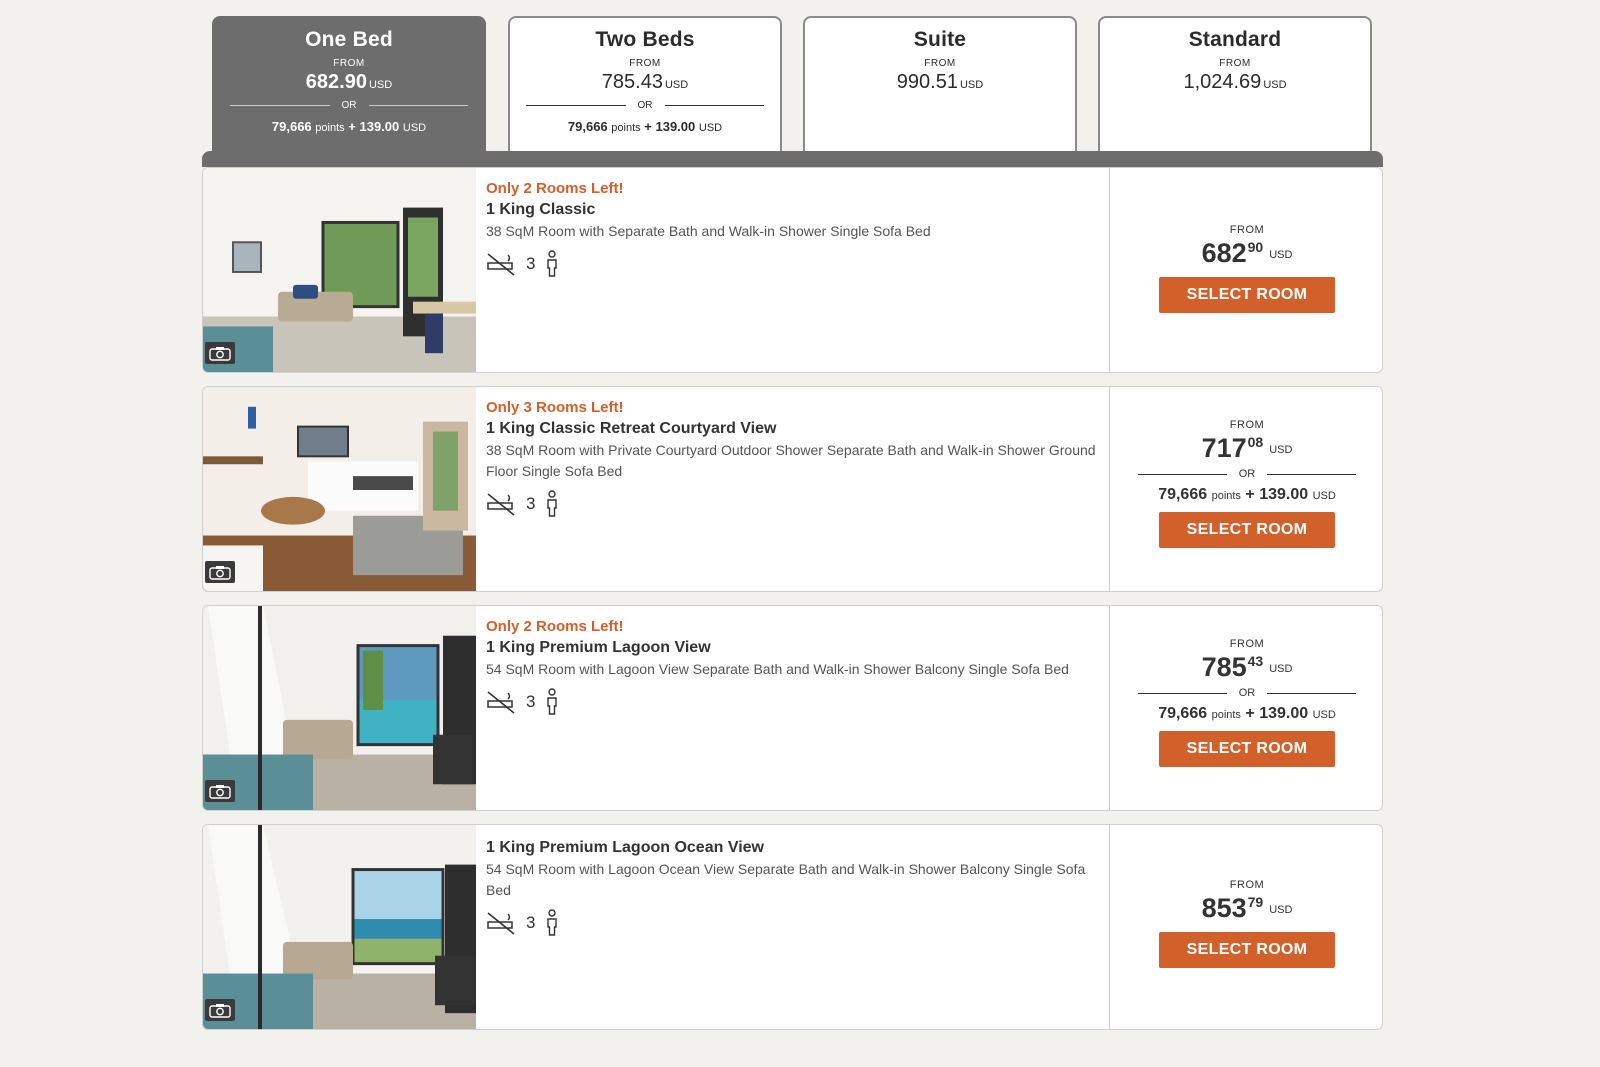 This screenshot has height=1067, width=1600. What do you see at coordinates (1247, 448) in the screenshot?
I see `room-price: 71708 USD` at bounding box center [1247, 448].